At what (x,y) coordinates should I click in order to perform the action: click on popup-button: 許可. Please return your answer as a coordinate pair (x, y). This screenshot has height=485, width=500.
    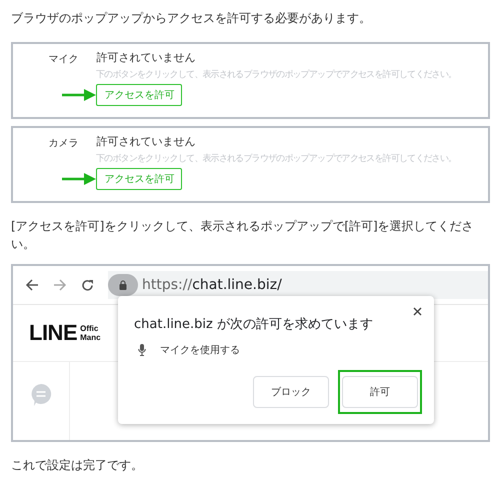
    Looking at the image, I should click on (380, 392).